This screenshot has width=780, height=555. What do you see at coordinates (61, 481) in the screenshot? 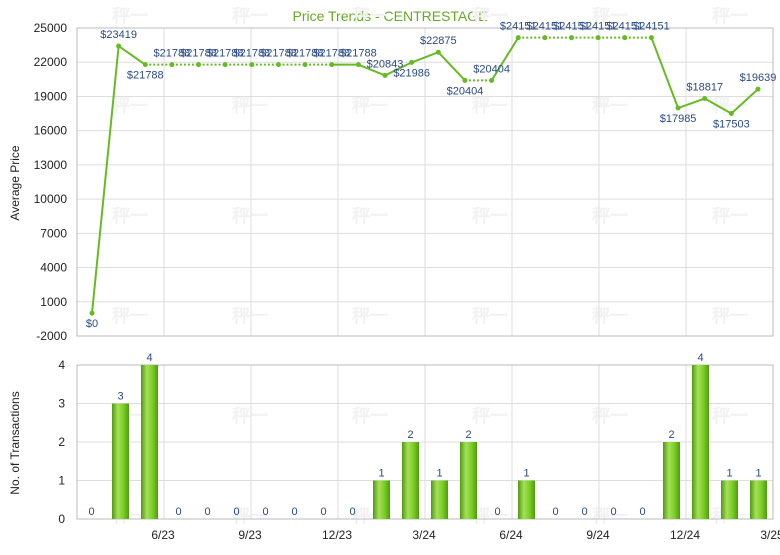
I see `transactions-y-tick-label: 1` at bounding box center [61, 481].